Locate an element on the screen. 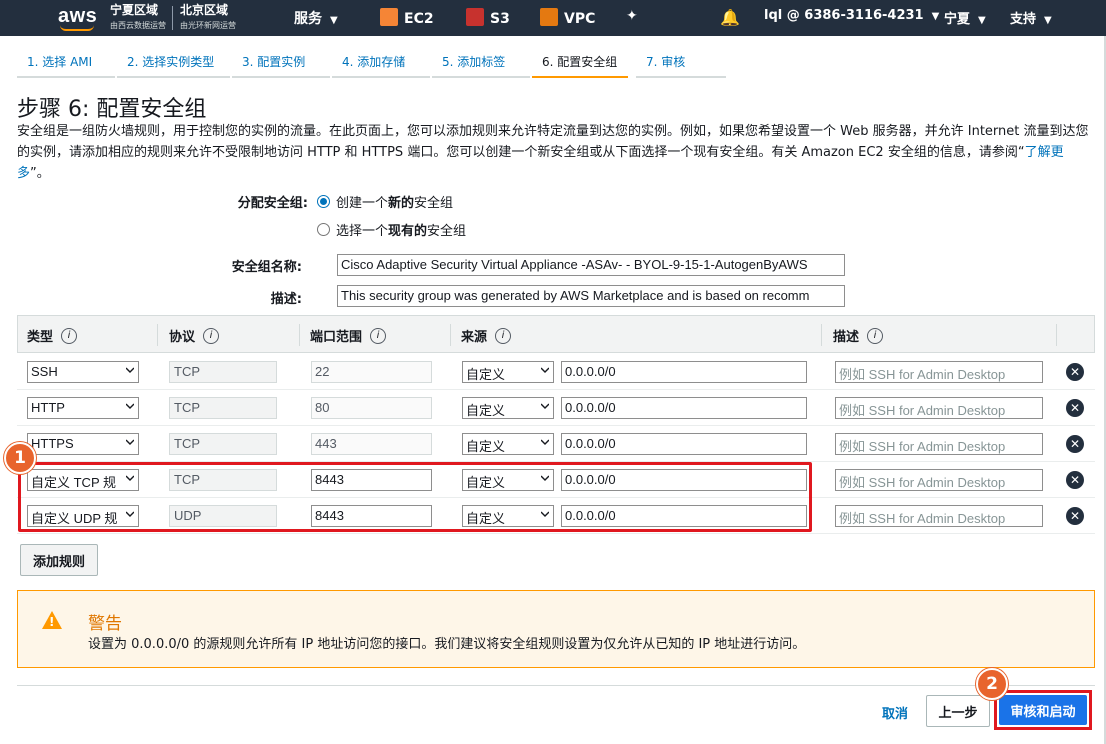 This screenshot has width=1106, height=744. pin-icon: ✦ is located at coordinates (632, 16).